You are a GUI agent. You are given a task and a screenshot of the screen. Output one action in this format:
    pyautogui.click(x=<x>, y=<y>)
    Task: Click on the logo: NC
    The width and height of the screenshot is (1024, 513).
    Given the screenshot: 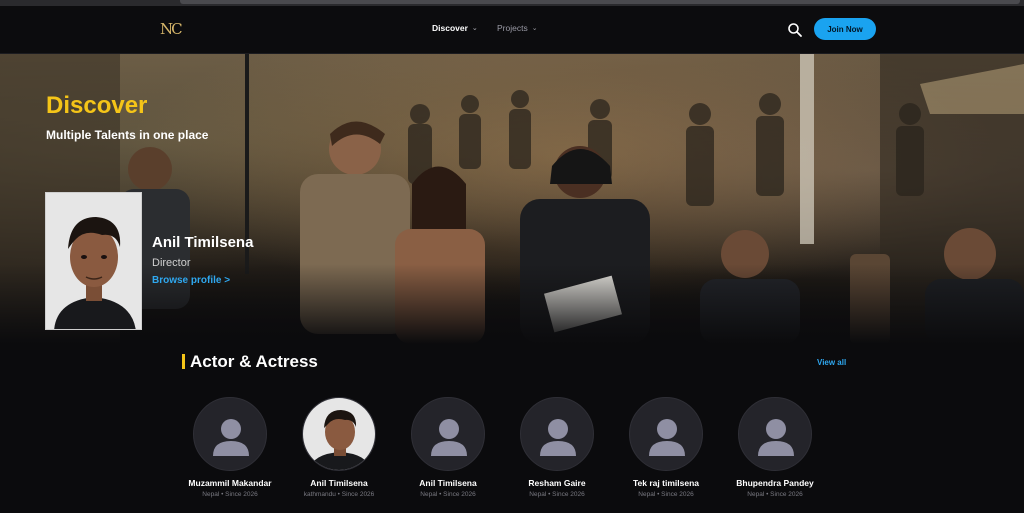 What is the action you would take?
    pyautogui.click(x=171, y=29)
    